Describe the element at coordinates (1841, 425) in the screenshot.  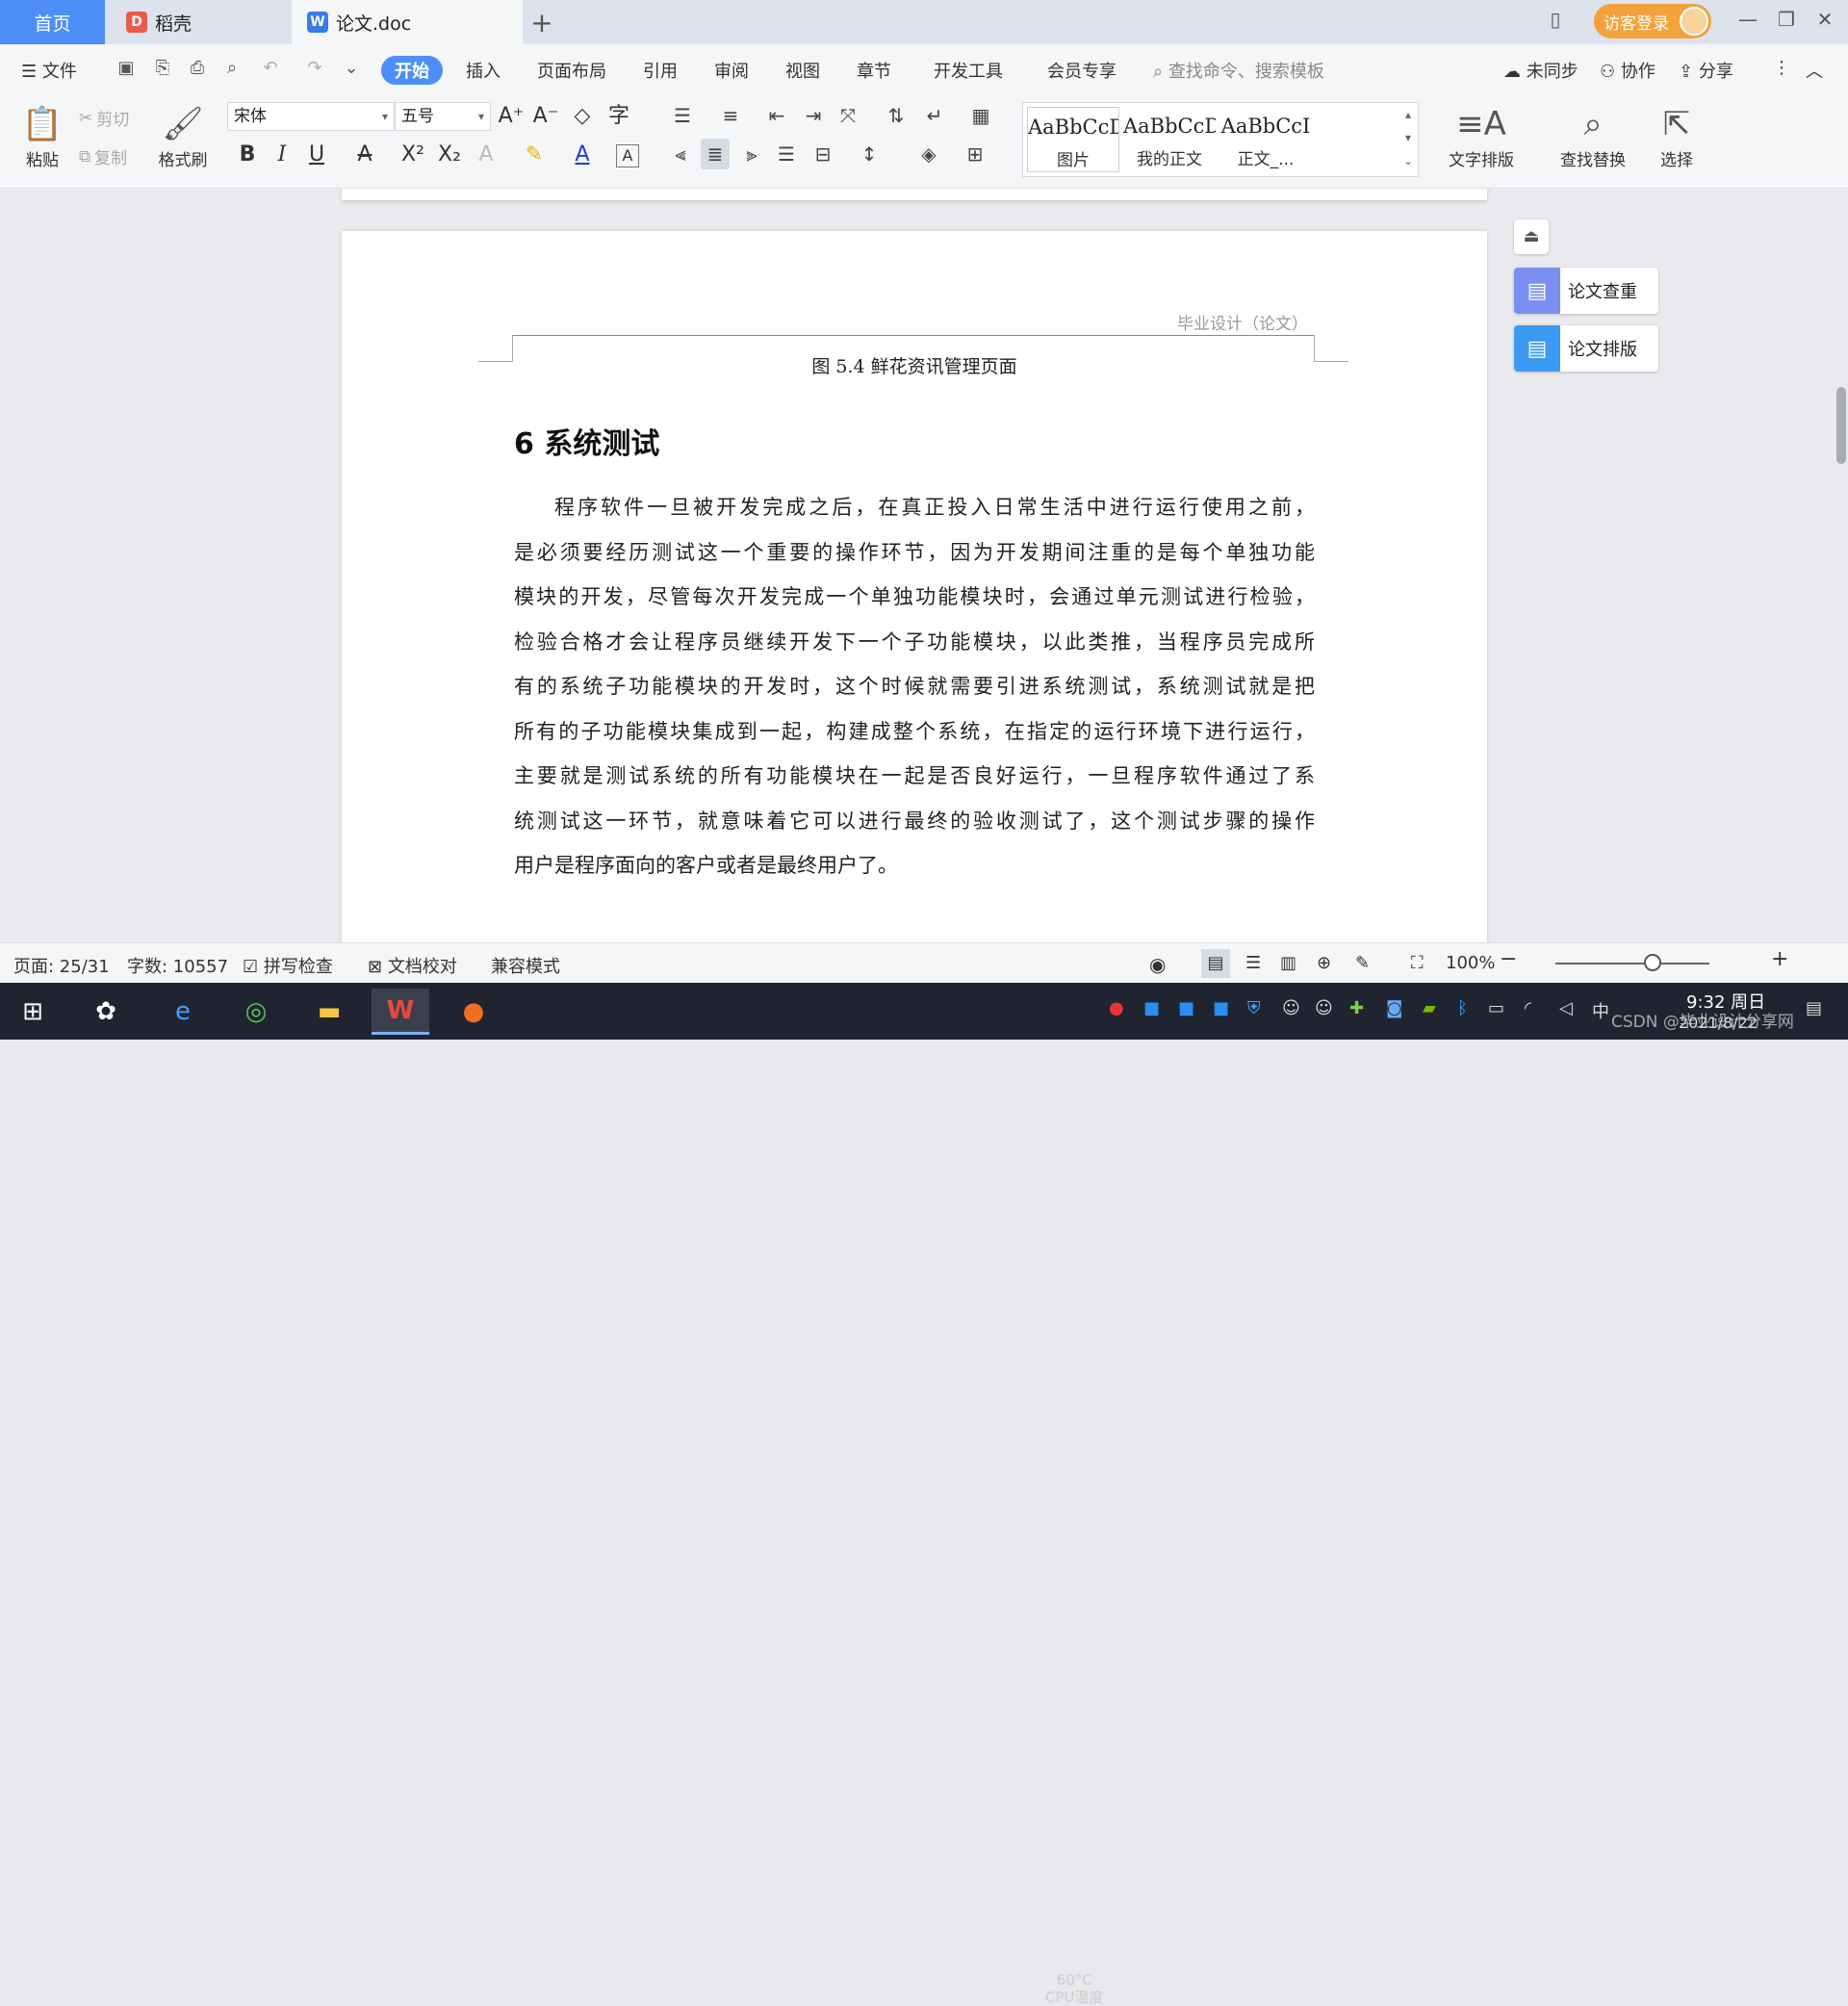
I see `scrollbar-thumb` at that location.